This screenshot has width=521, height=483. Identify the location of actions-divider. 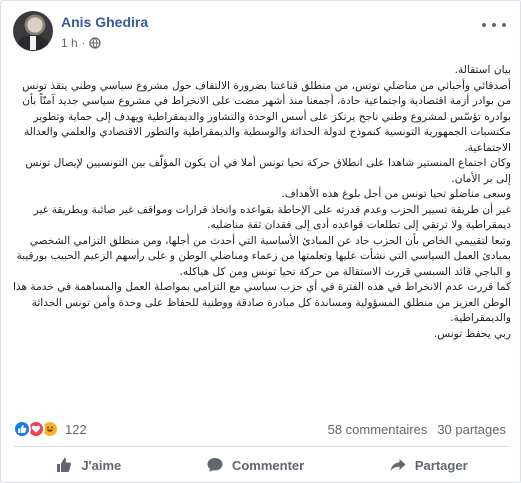
(261, 446).